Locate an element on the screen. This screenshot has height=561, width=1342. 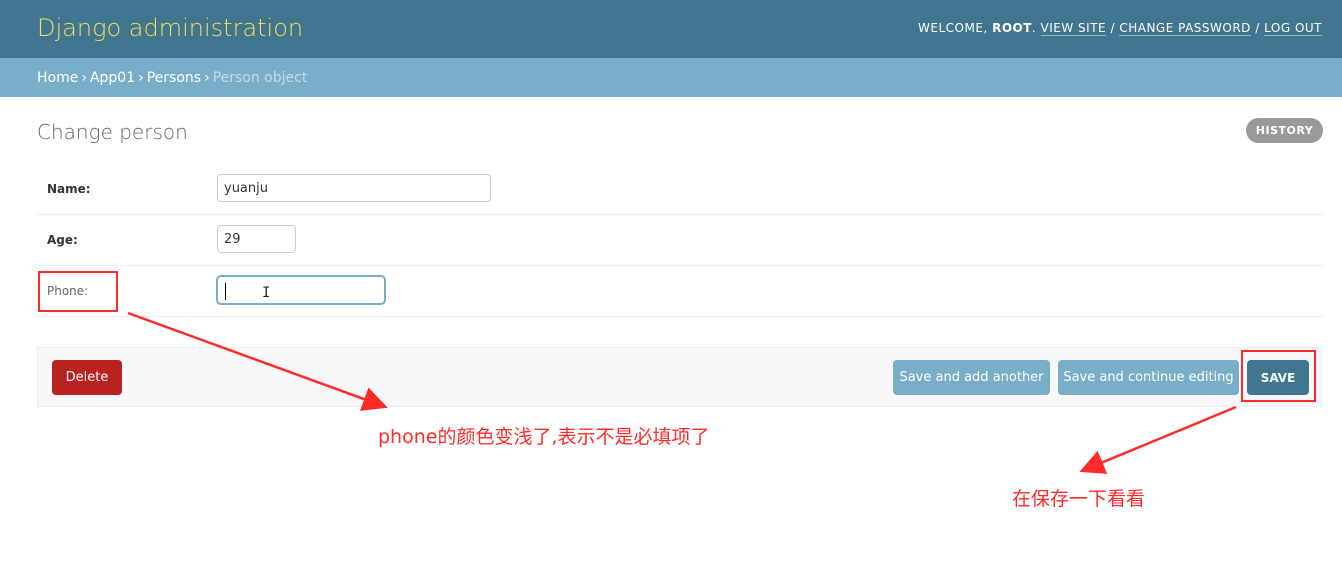
annotation-arrow-phone is located at coordinates (257, 361).